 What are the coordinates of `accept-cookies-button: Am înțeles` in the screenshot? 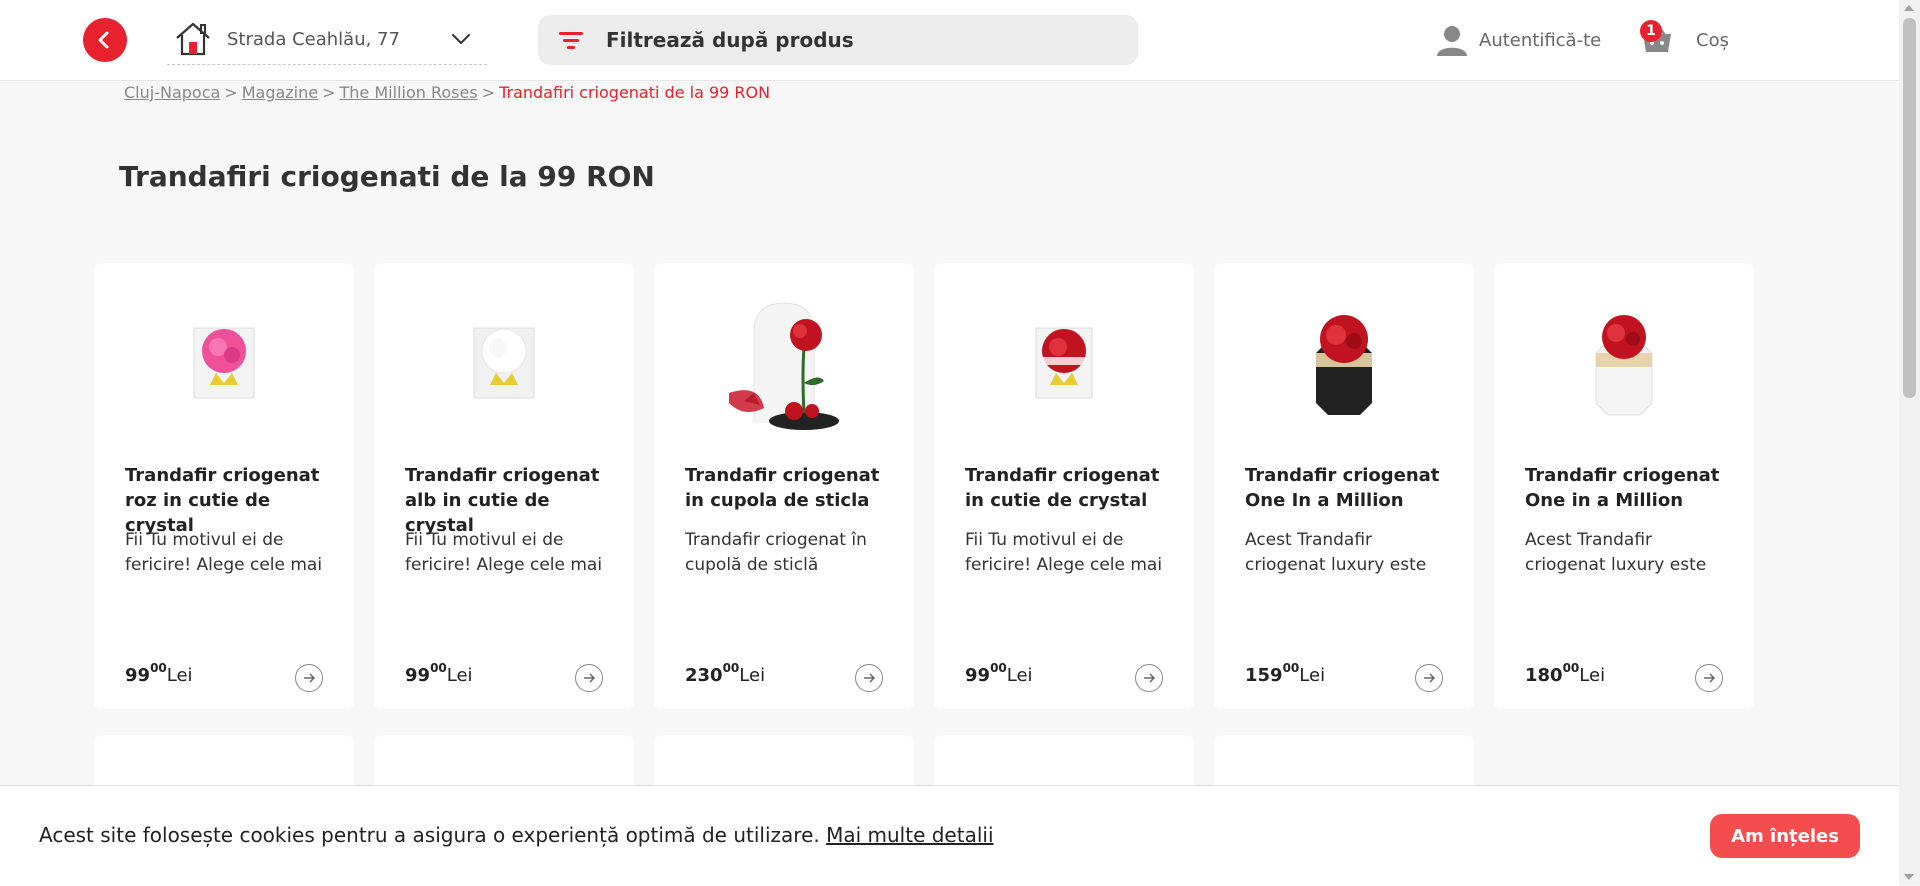 It's located at (1785, 836).